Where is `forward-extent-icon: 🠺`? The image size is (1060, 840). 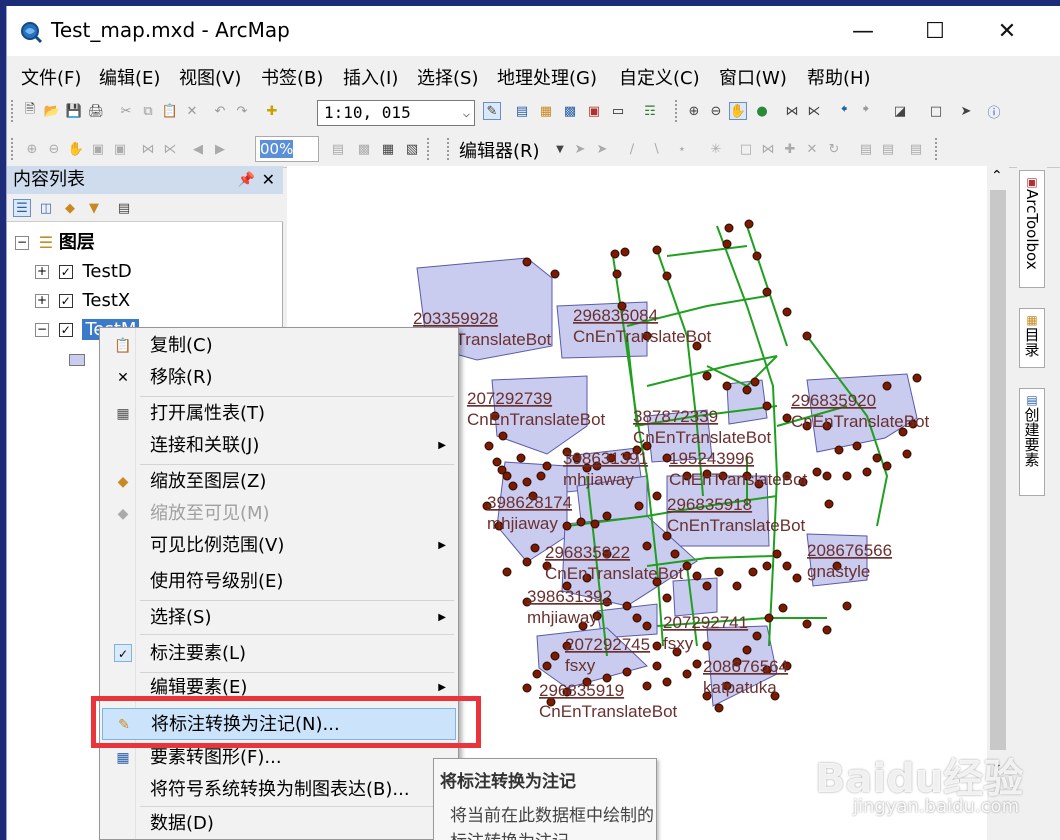
forward-extent-icon: 🠺 is located at coordinates (866, 111).